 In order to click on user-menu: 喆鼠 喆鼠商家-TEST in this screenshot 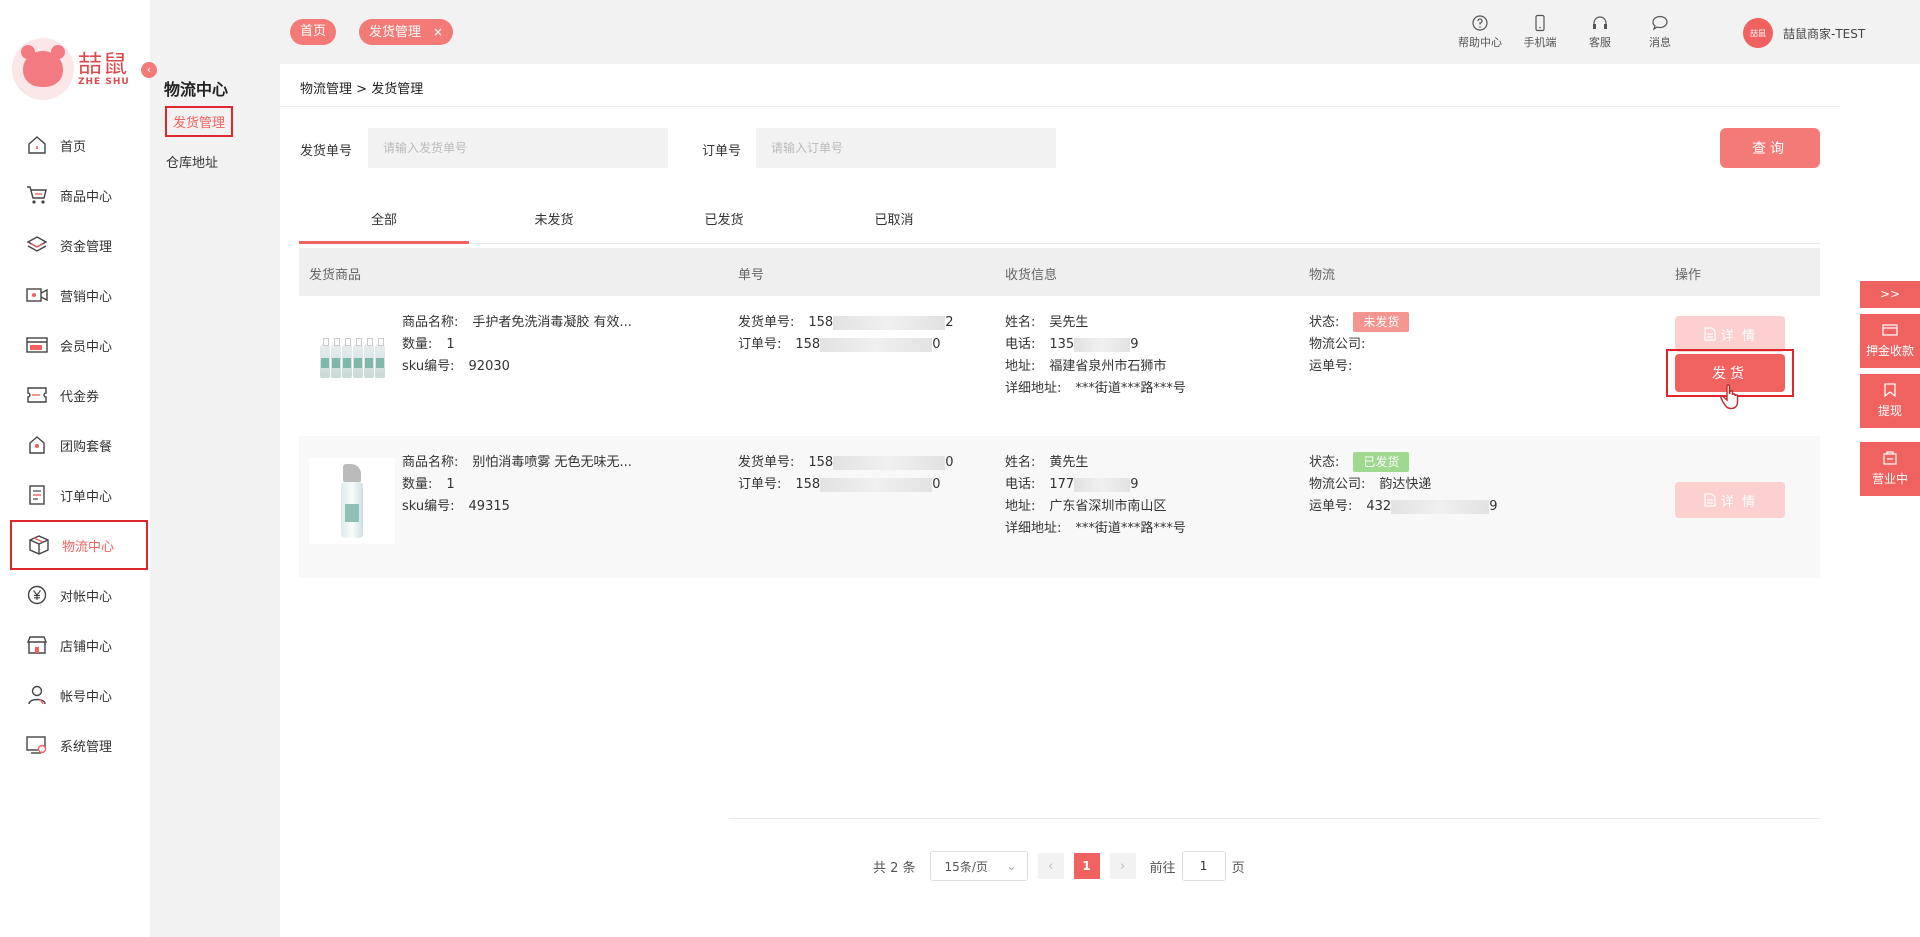, I will do `click(1804, 33)`.